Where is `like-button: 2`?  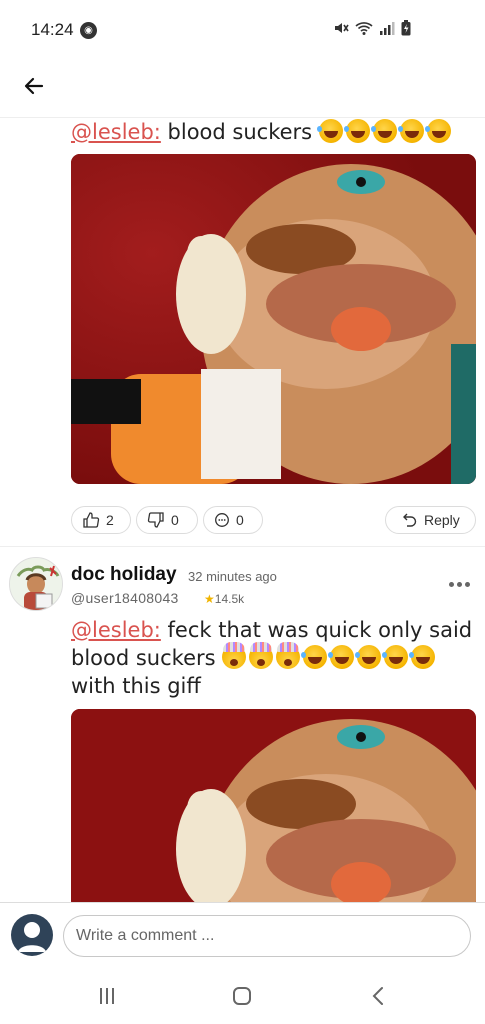 like-button: 2 is located at coordinates (101, 520).